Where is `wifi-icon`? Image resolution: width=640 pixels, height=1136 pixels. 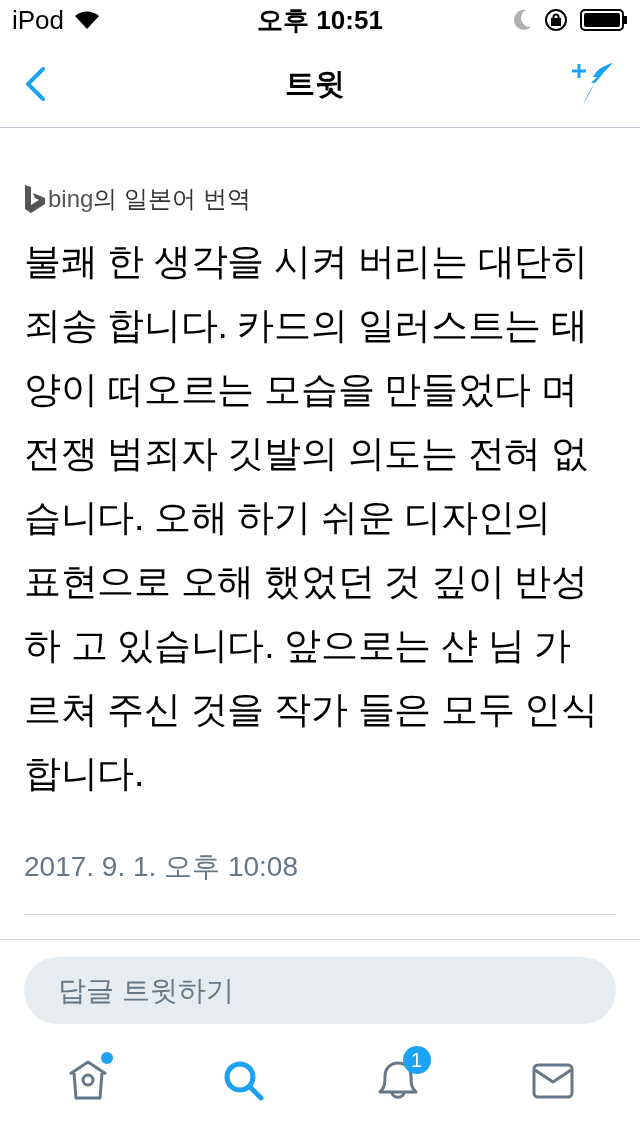 wifi-icon is located at coordinates (87, 20).